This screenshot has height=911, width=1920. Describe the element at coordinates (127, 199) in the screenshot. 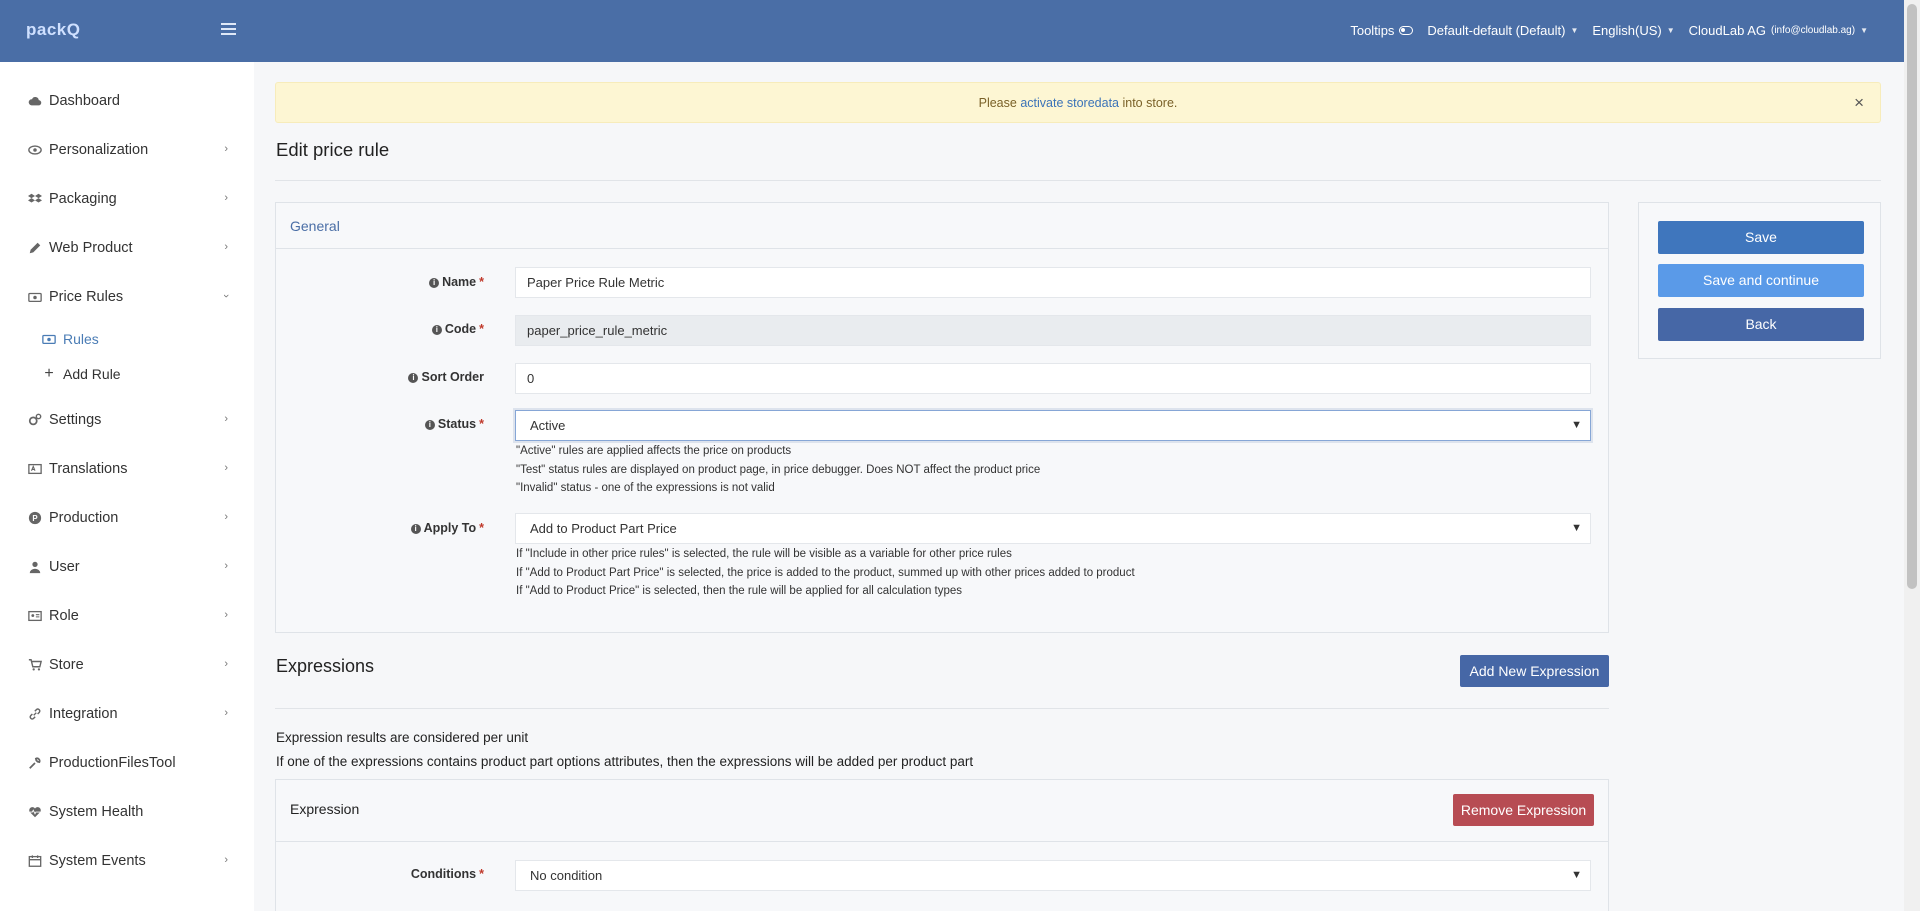

I see `sidebar-item-packaging: Packaging ›` at that location.